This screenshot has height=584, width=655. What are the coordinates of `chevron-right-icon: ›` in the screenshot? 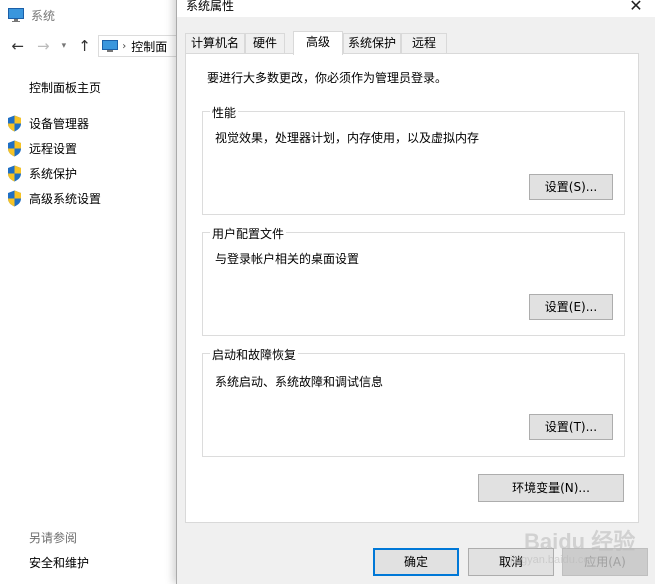 It's located at (124, 46).